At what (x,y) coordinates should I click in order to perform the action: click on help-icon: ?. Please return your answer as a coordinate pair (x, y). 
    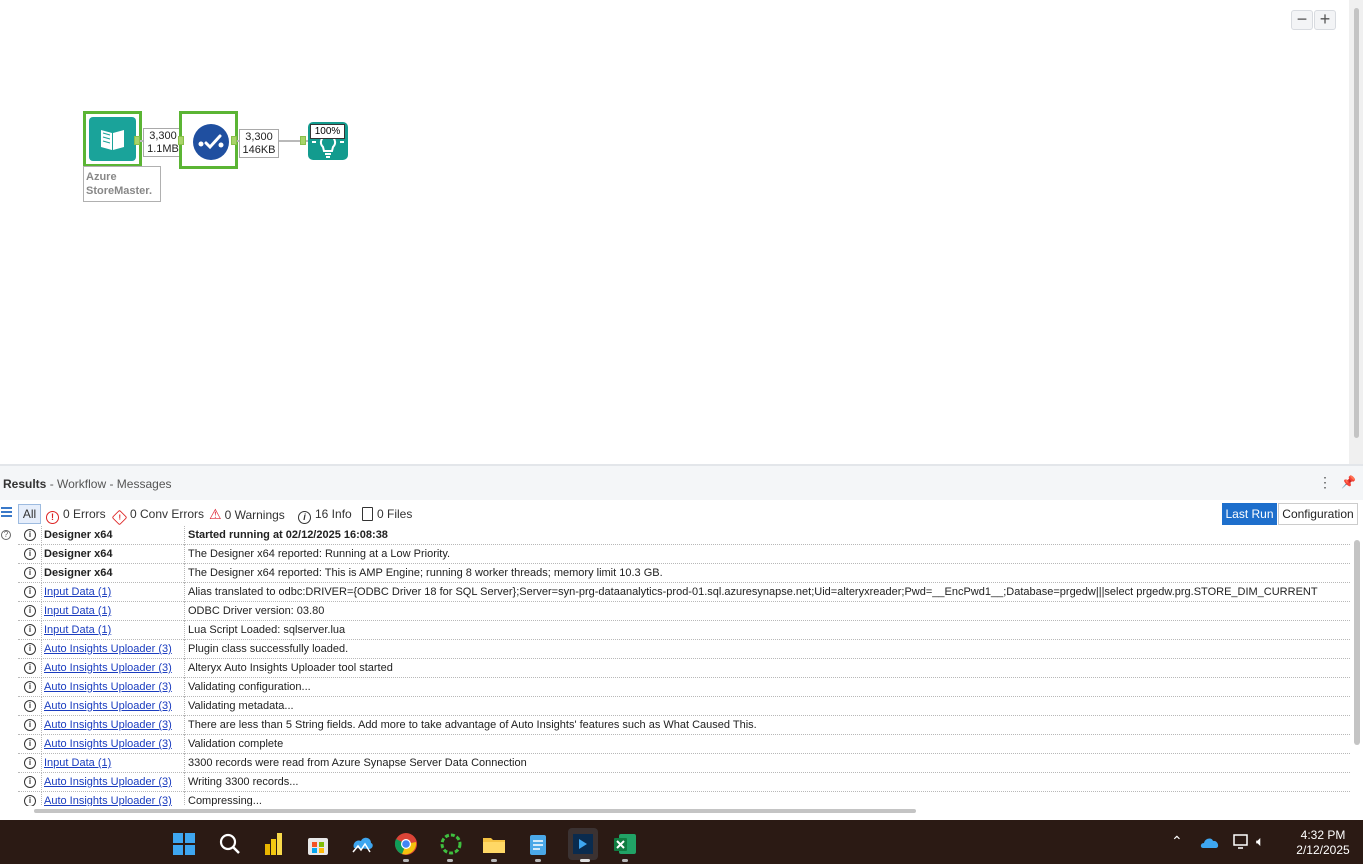
    Looking at the image, I should click on (6, 535).